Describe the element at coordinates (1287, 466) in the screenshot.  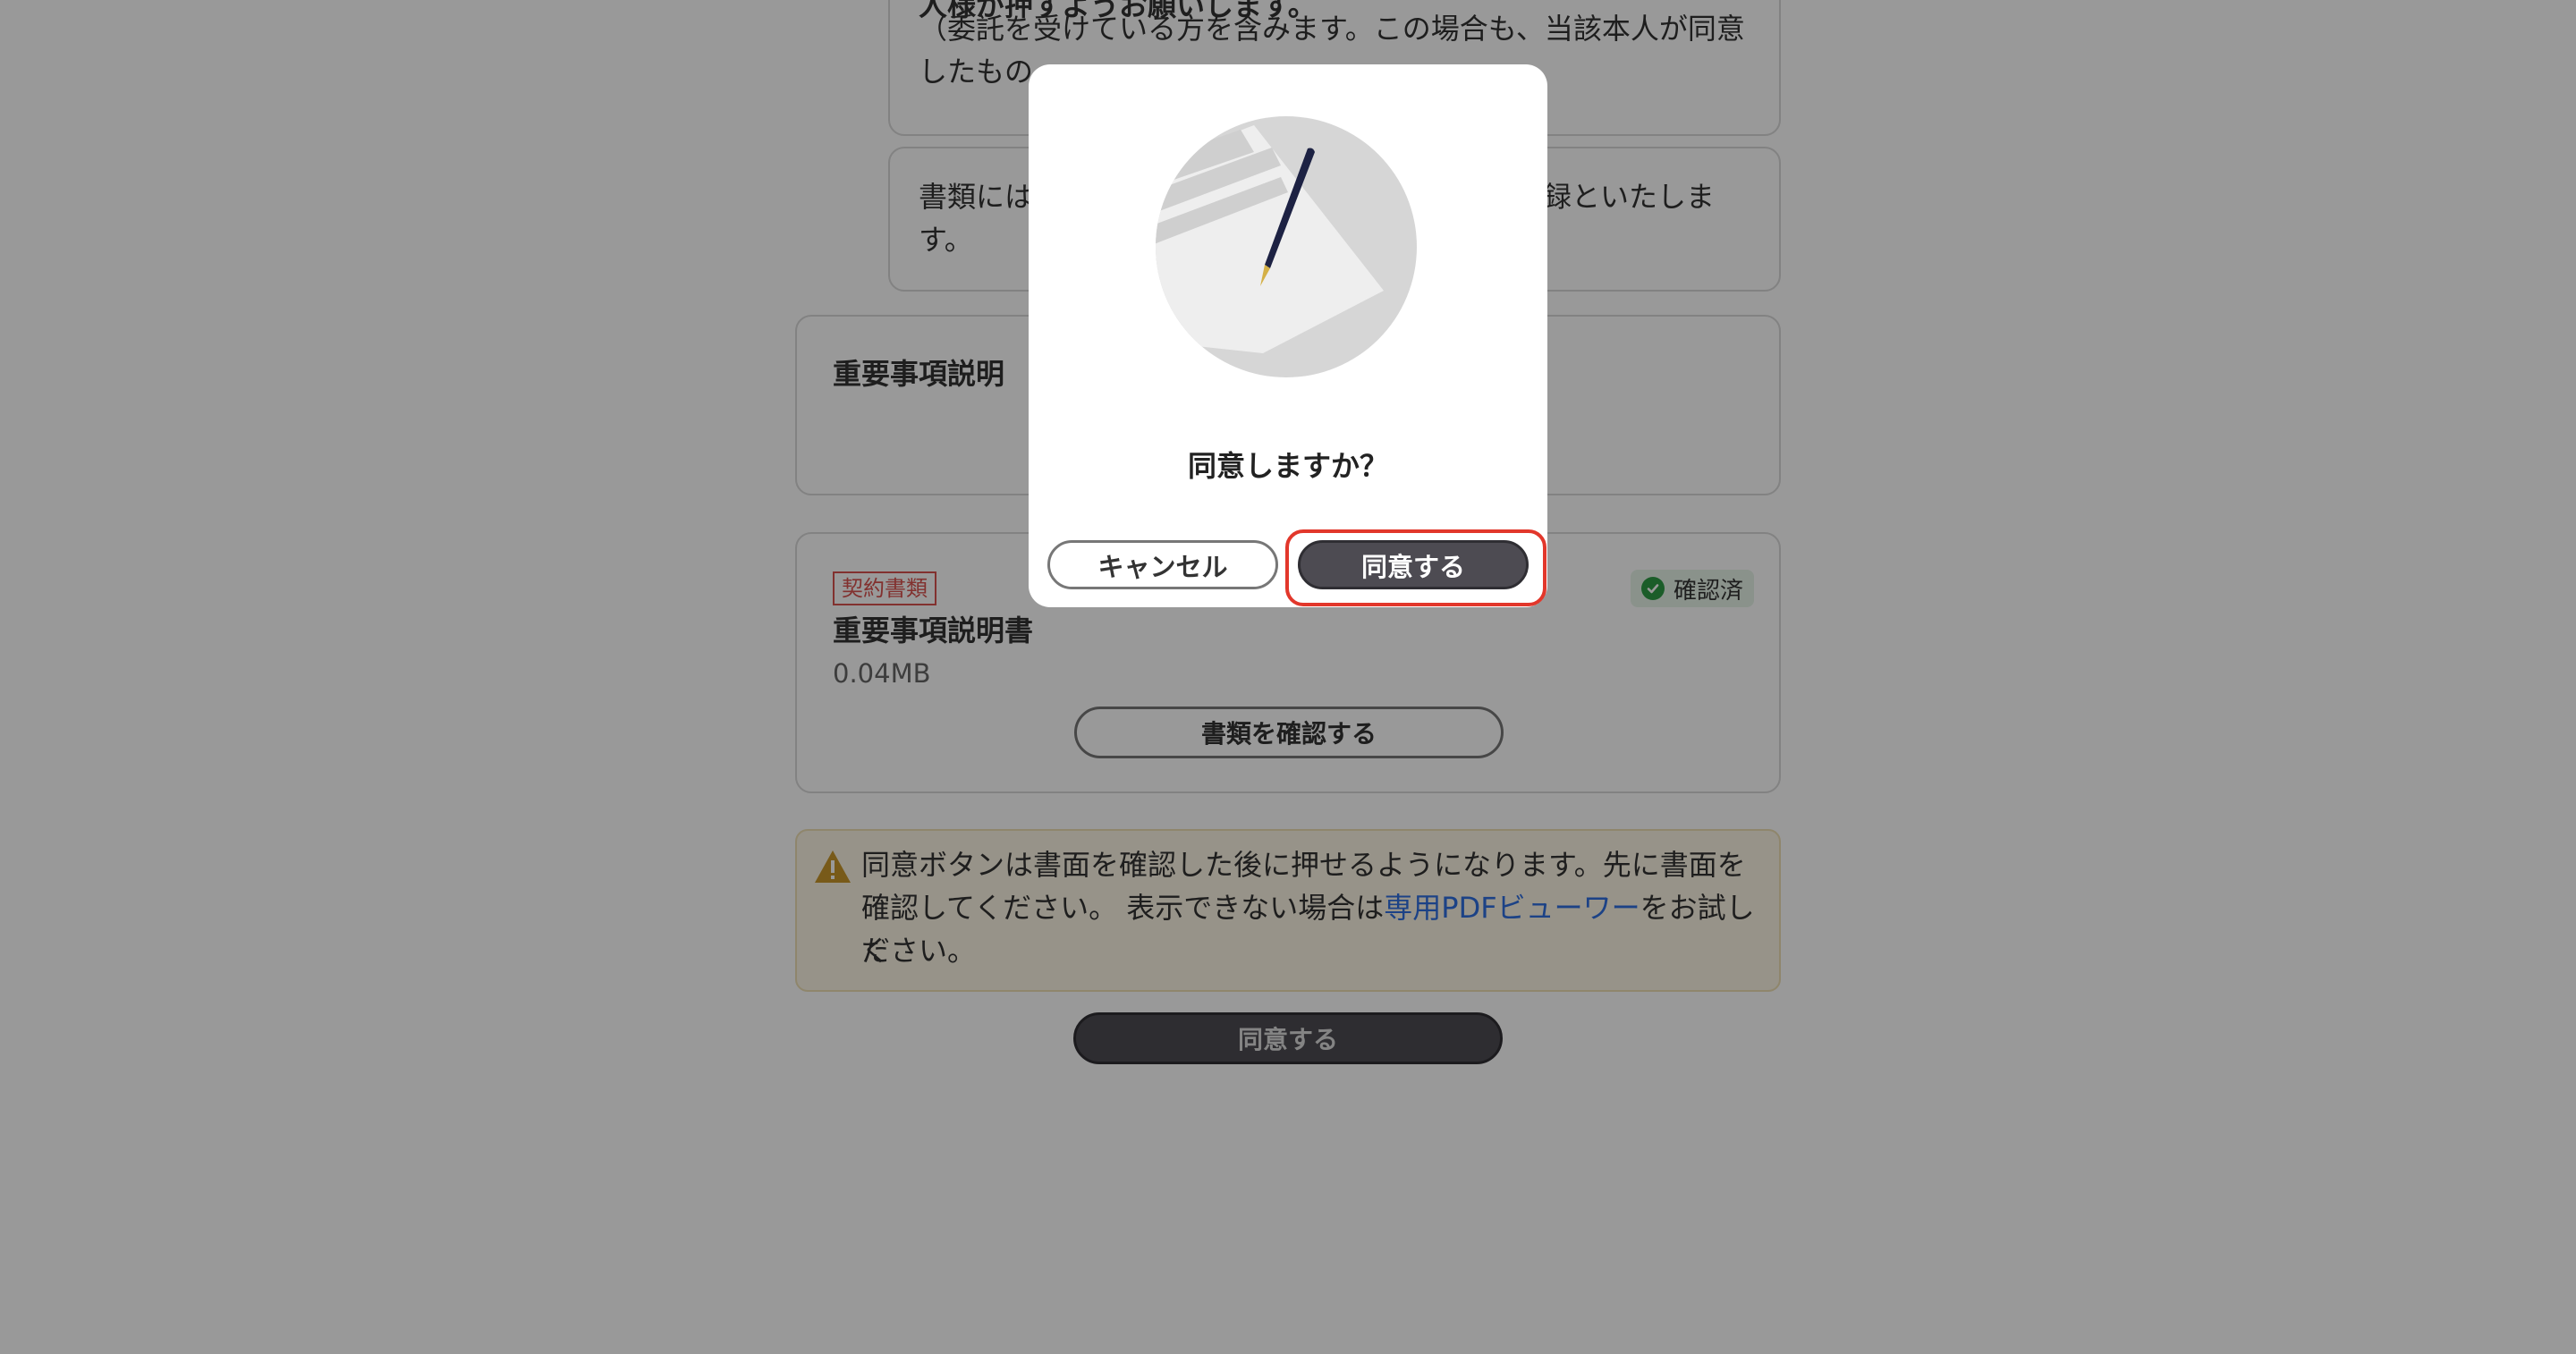
I see `dialog-question: 同意しますか？` at that location.